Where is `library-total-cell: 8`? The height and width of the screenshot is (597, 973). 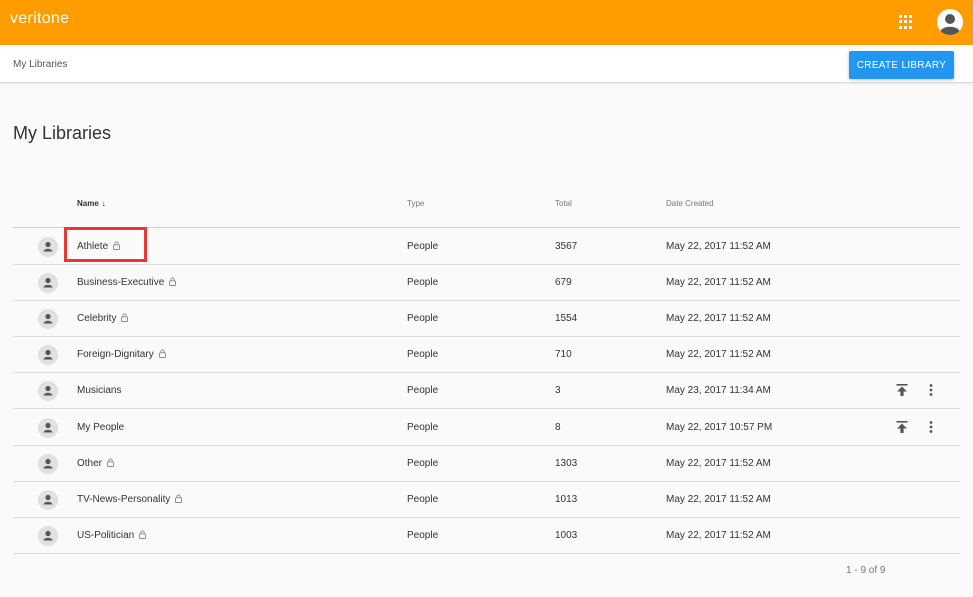 library-total-cell: 8 is located at coordinates (558, 427).